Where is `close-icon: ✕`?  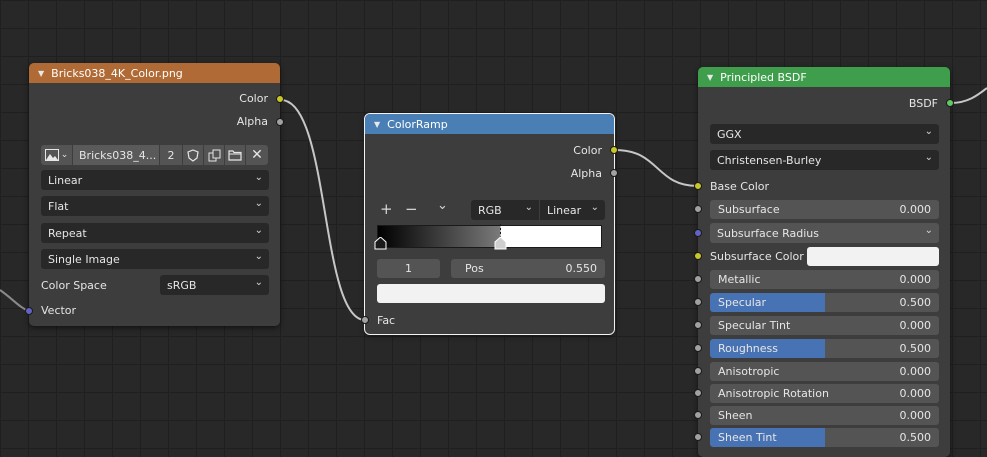 close-icon: ✕ is located at coordinates (257, 155).